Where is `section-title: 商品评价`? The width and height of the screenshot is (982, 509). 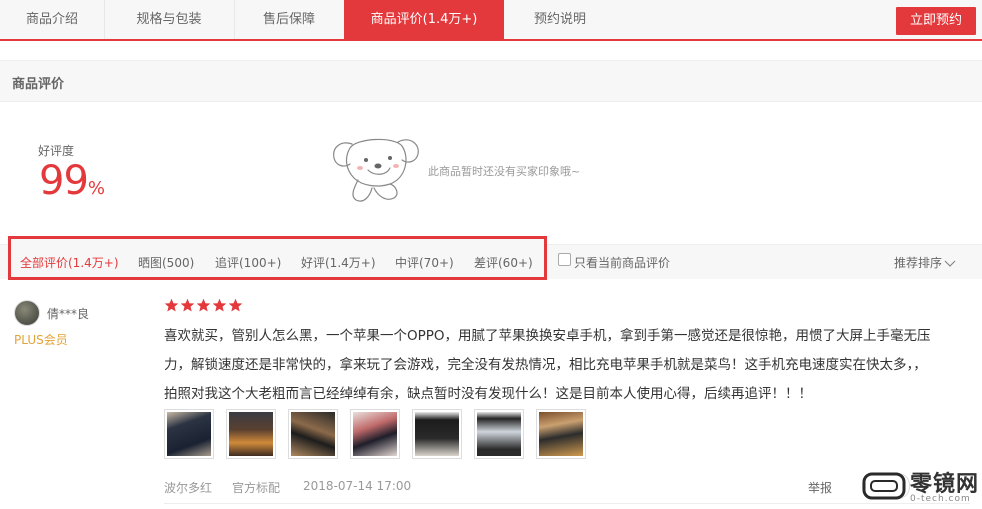 section-title: 商品评价 is located at coordinates (38, 84).